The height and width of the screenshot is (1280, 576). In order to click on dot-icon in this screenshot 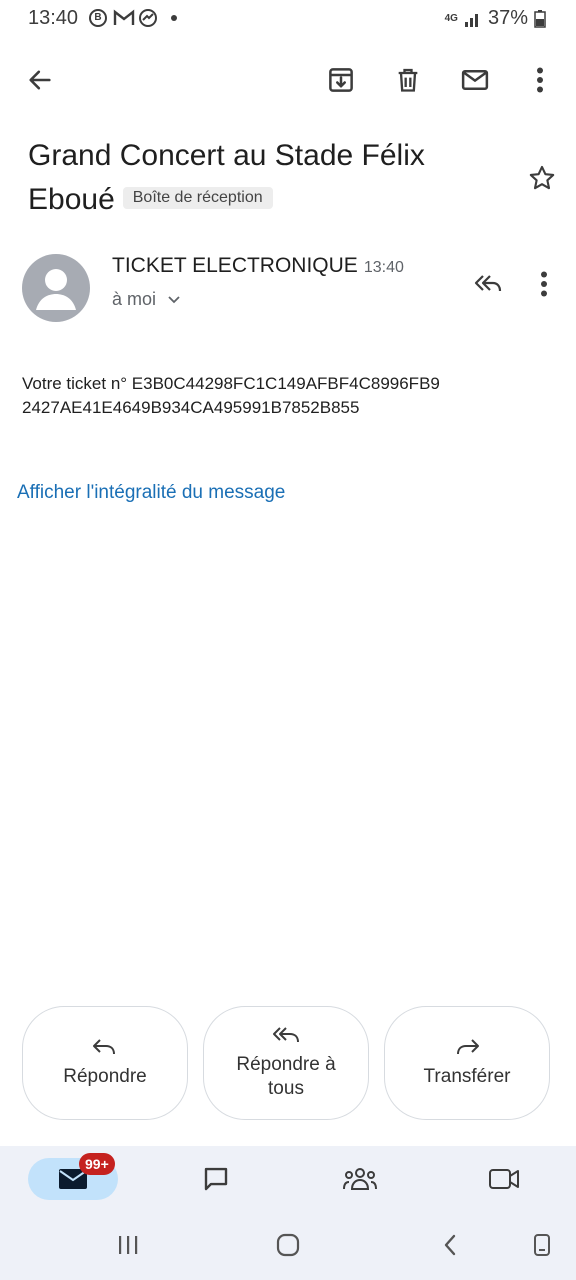, I will do `click(174, 18)`.